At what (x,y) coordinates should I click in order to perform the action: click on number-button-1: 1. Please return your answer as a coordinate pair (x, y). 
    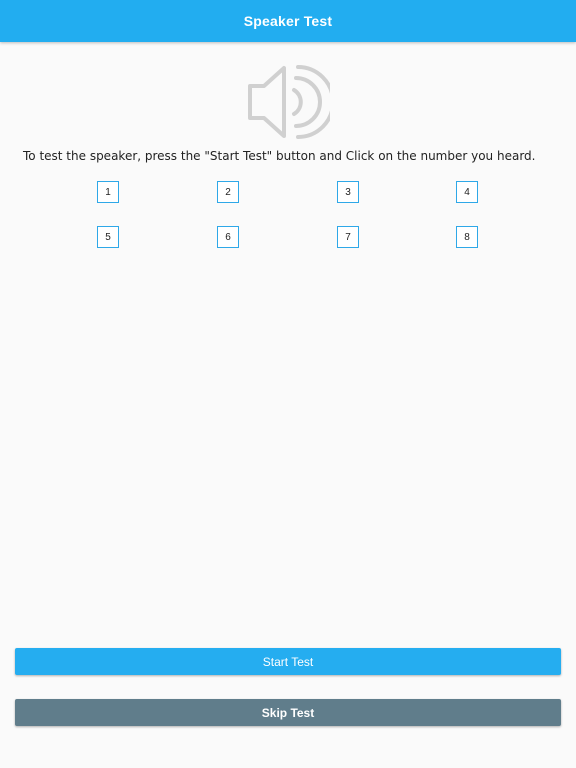
    Looking at the image, I should click on (108, 192).